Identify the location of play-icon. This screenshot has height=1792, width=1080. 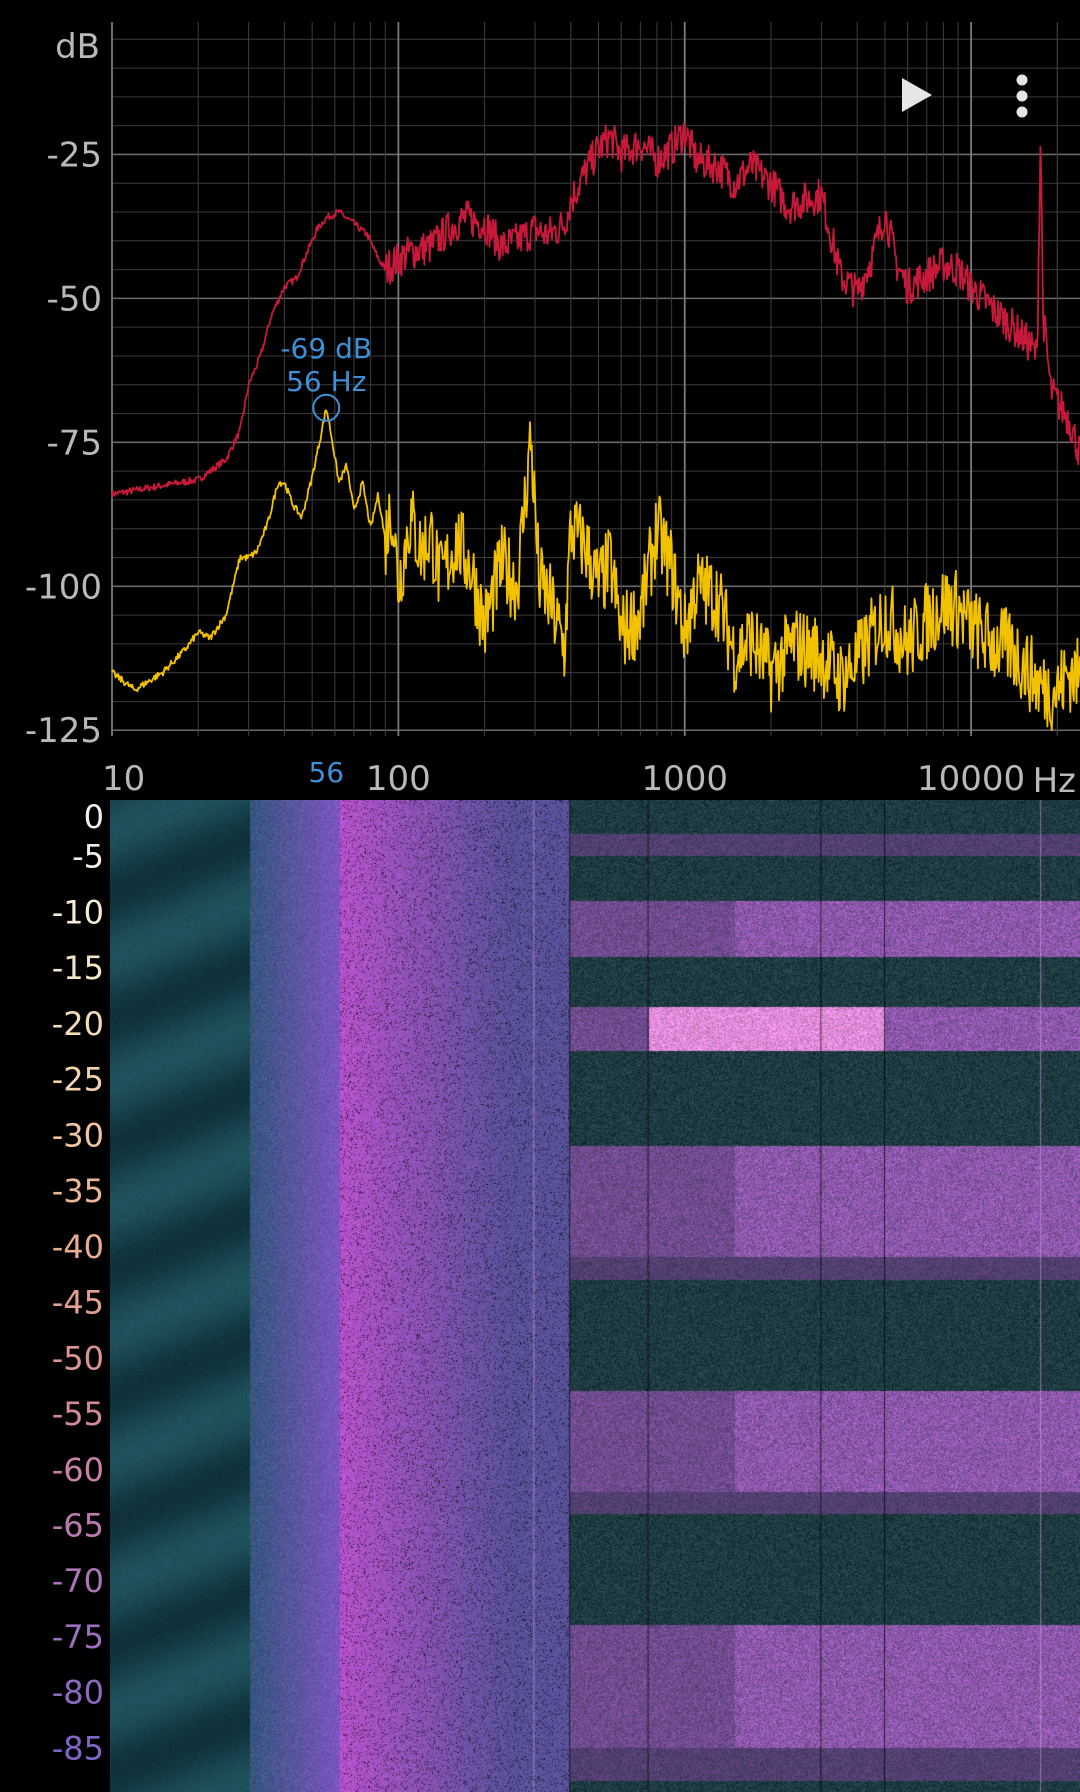
(917, 95).